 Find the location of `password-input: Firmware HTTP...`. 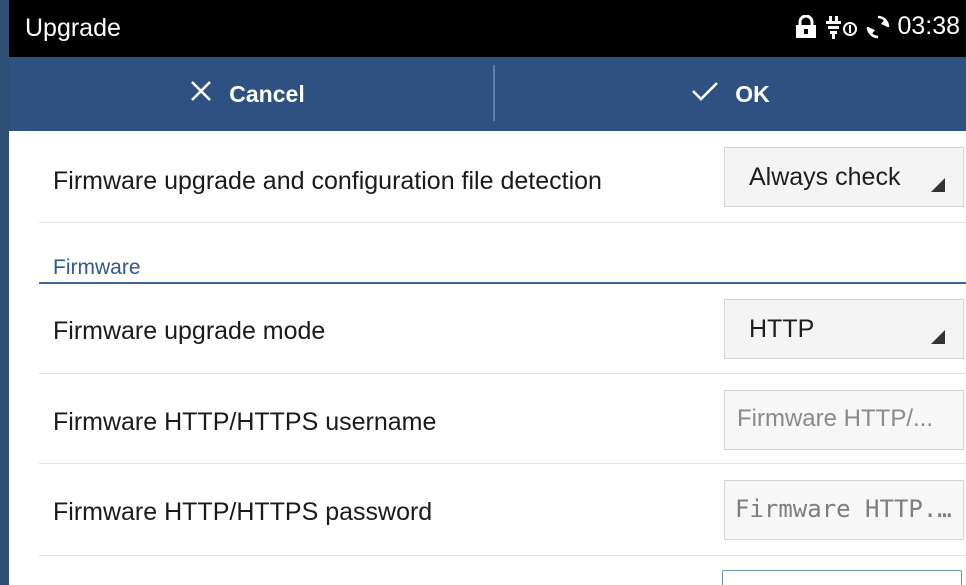

password-input: Firmware HTTP... is located at coordinates (844, 510).